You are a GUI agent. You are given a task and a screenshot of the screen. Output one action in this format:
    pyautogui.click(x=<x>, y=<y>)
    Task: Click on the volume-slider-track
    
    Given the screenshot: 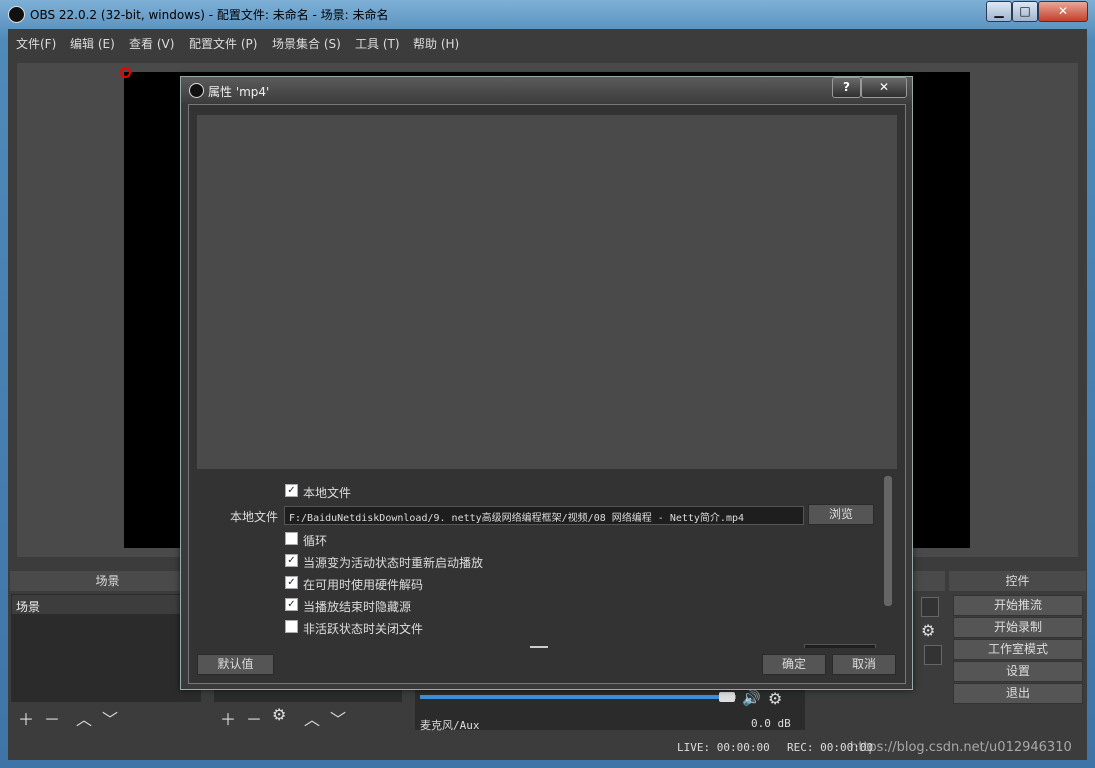 What is the action you would take?
    pyautogui.click(x=578, y=697)
    